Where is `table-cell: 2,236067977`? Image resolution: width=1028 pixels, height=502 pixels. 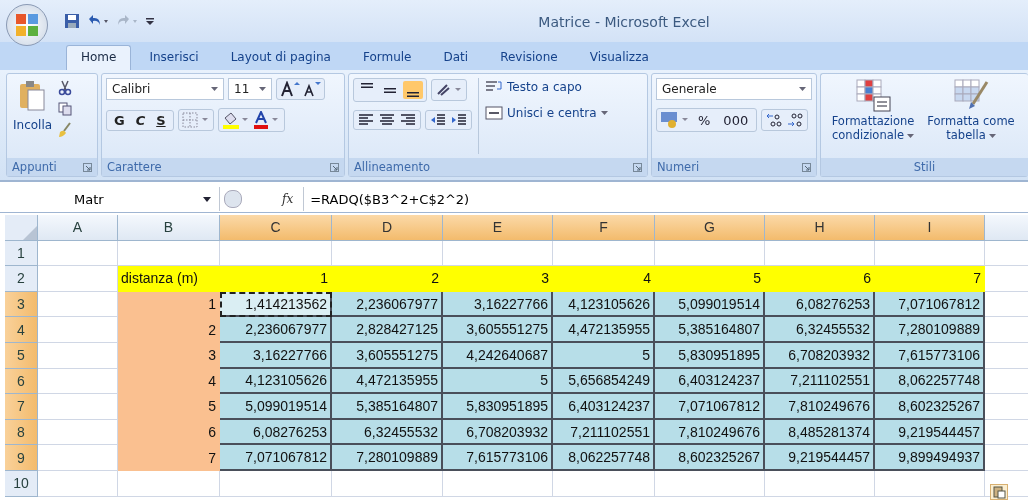 table-cell: 2,236067977 is located at coordinates (276, 330).